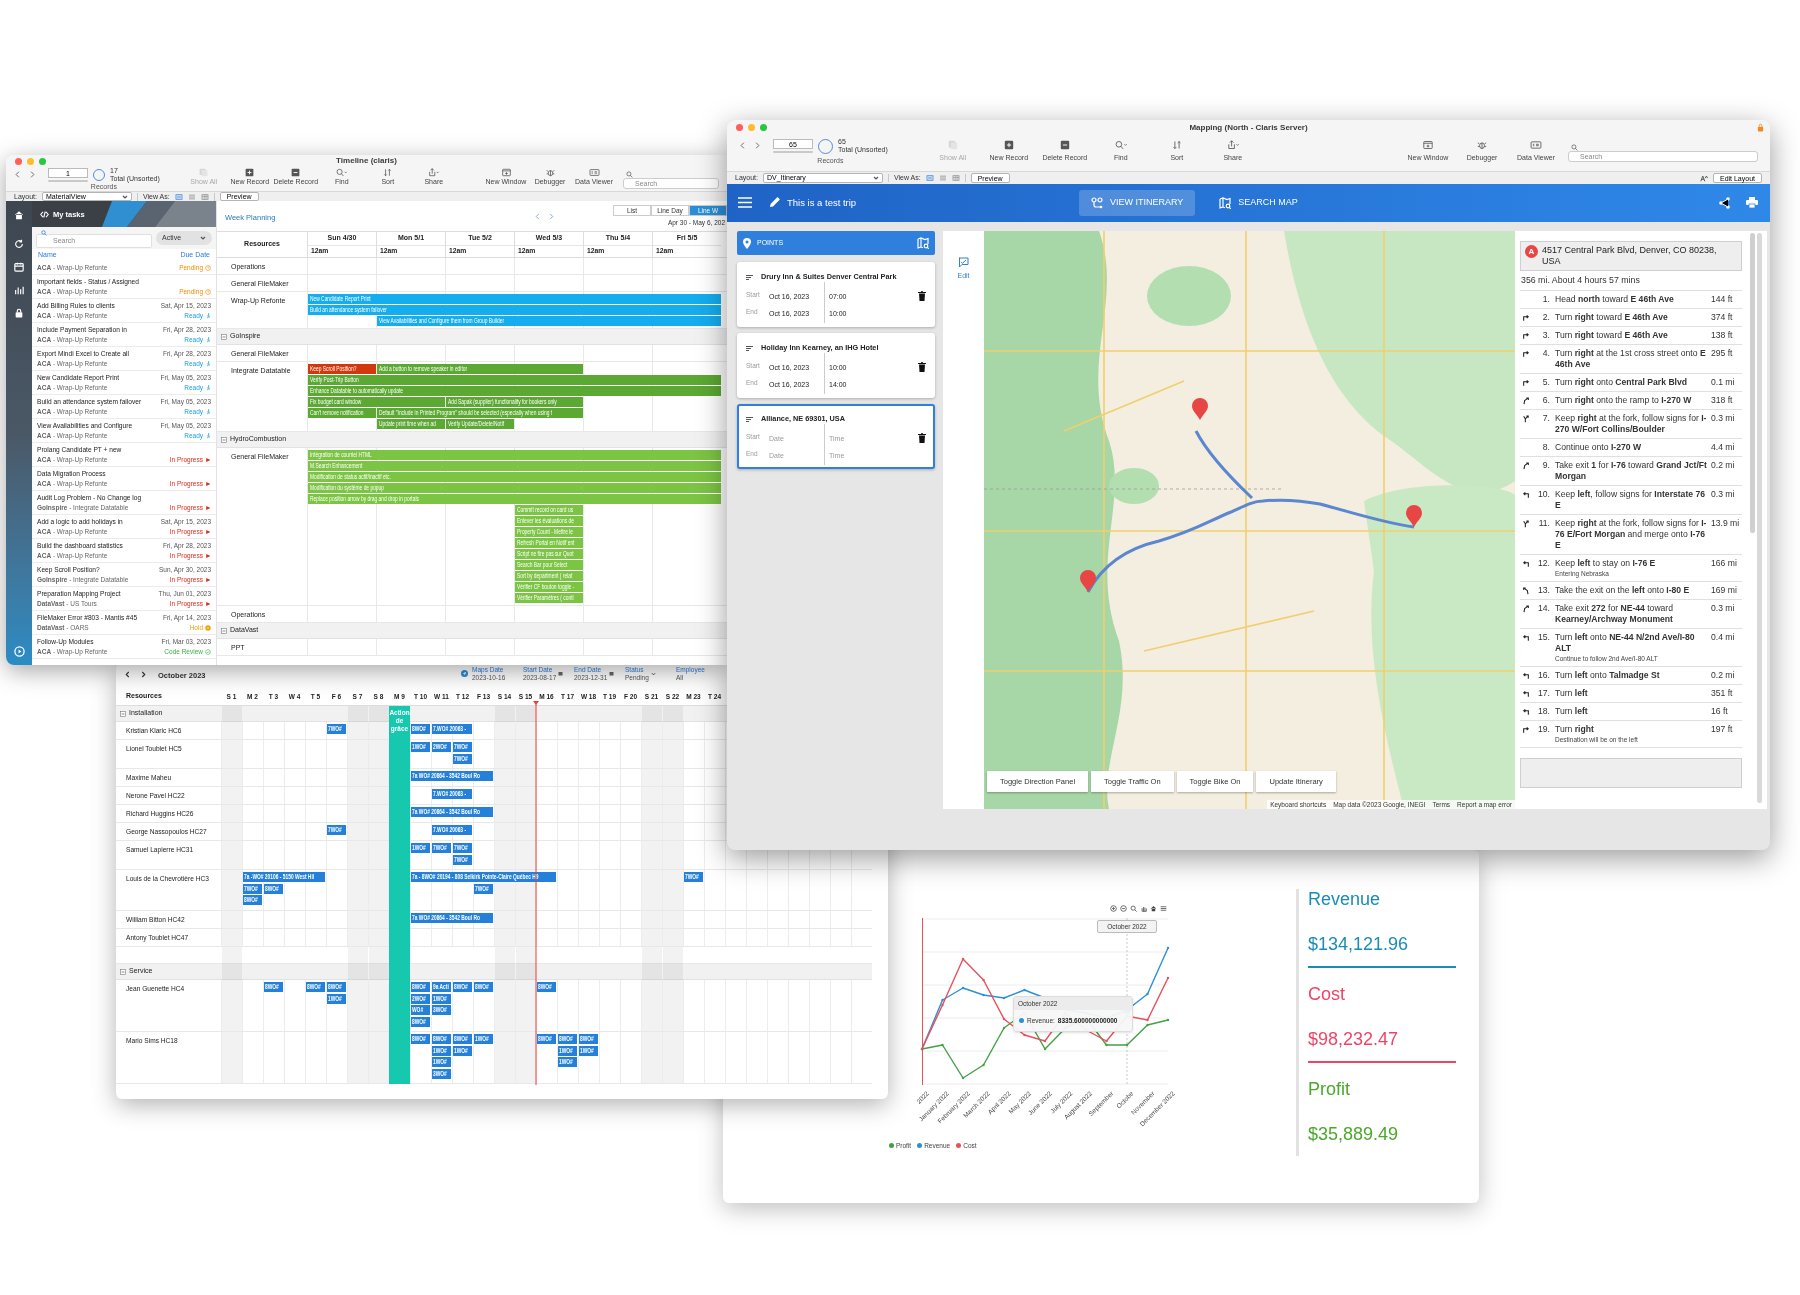 The image size is (1800, 1295). I want to click on step-distance: 0.1 mi, so click(1723, 382).